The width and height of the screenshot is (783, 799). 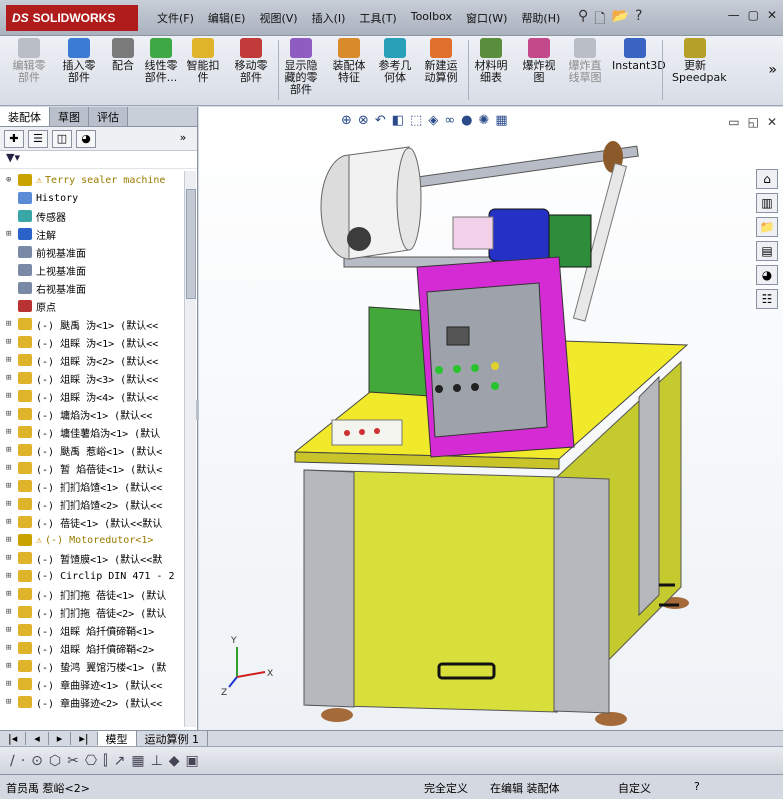 I want to click on tree-item: ⊞ (-) 俎睬 沩<4> (默认<<, so click(x=92, y=396).